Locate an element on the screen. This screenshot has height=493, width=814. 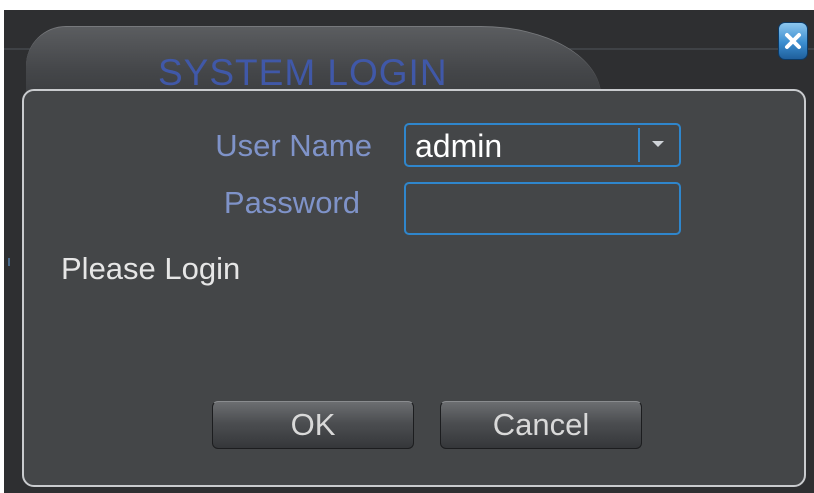
cancel-button: Cancel is located at coordinates (541, 425).